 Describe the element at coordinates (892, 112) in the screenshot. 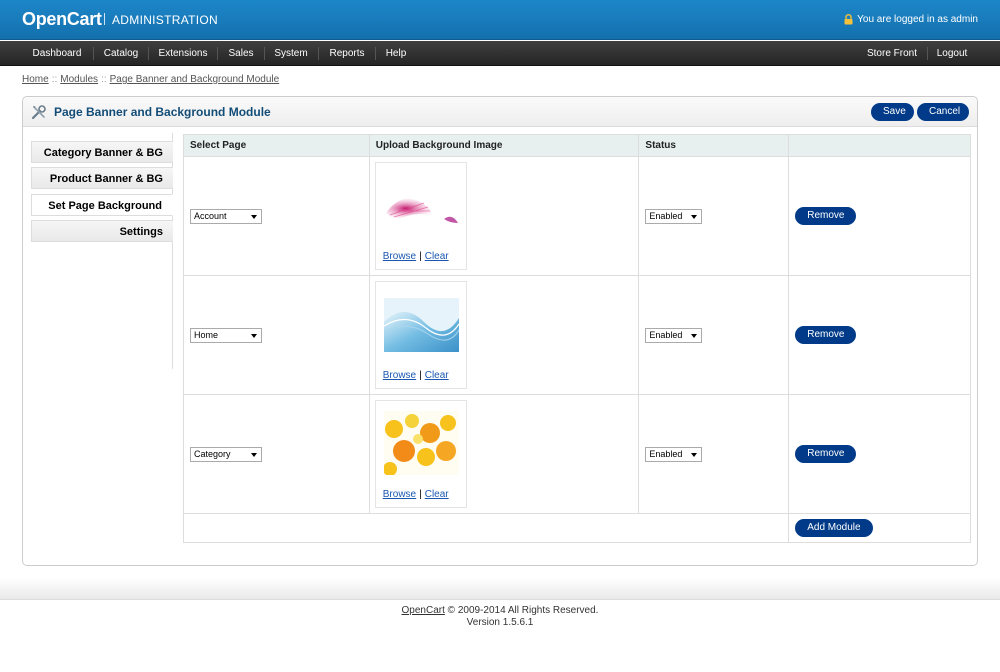

I see `save-button: Save` at that location.